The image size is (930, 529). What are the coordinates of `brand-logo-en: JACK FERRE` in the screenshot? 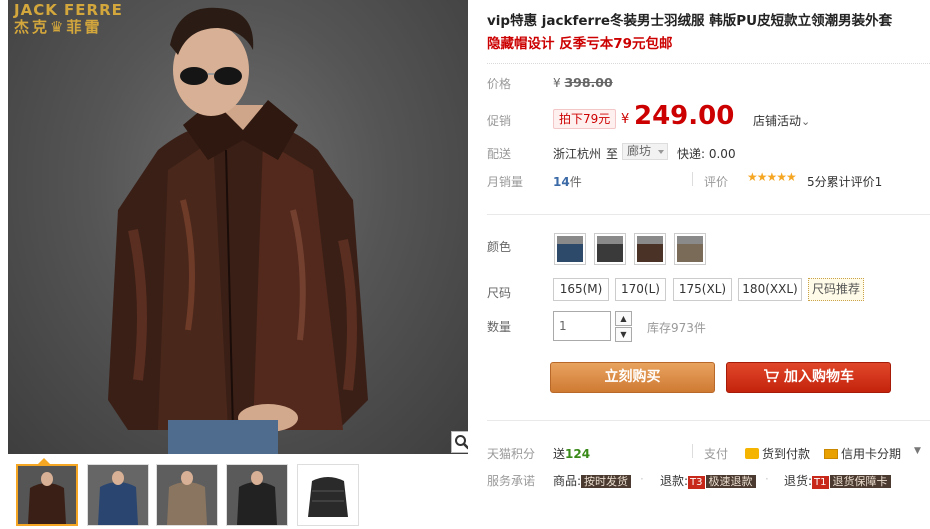 It's located at (68, 10).